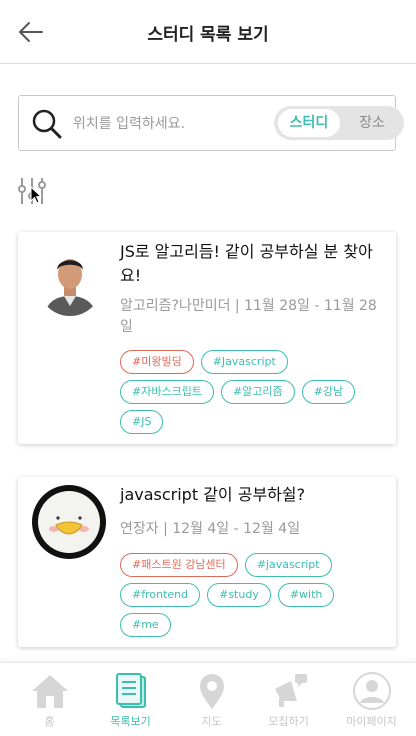 The width and height of the screenshot is (416, 736). Describe the element at coordinates (157, 362) in the screenshot. I see `tag-location: #미왕빌딩` at that location.